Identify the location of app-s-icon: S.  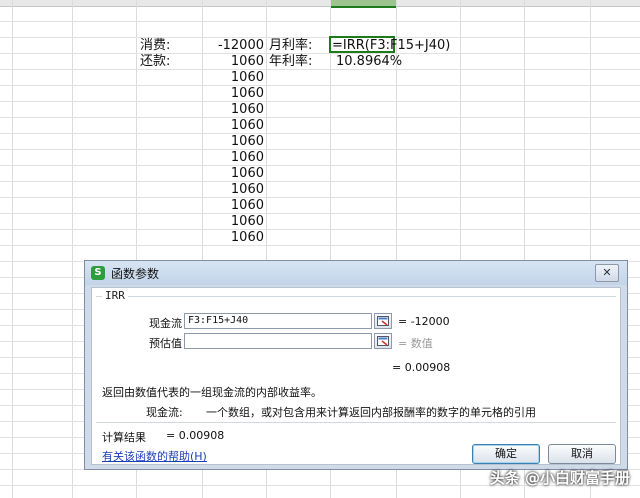
(98, 273).